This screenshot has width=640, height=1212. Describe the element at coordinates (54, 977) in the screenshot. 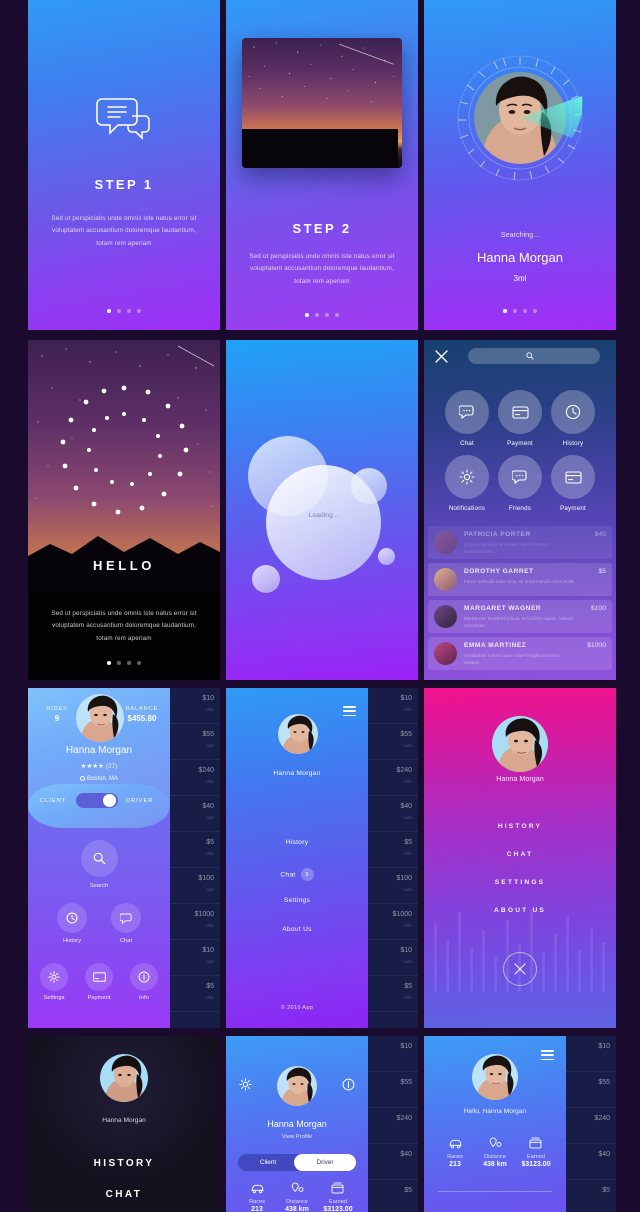

I see `settings-button` at that location.